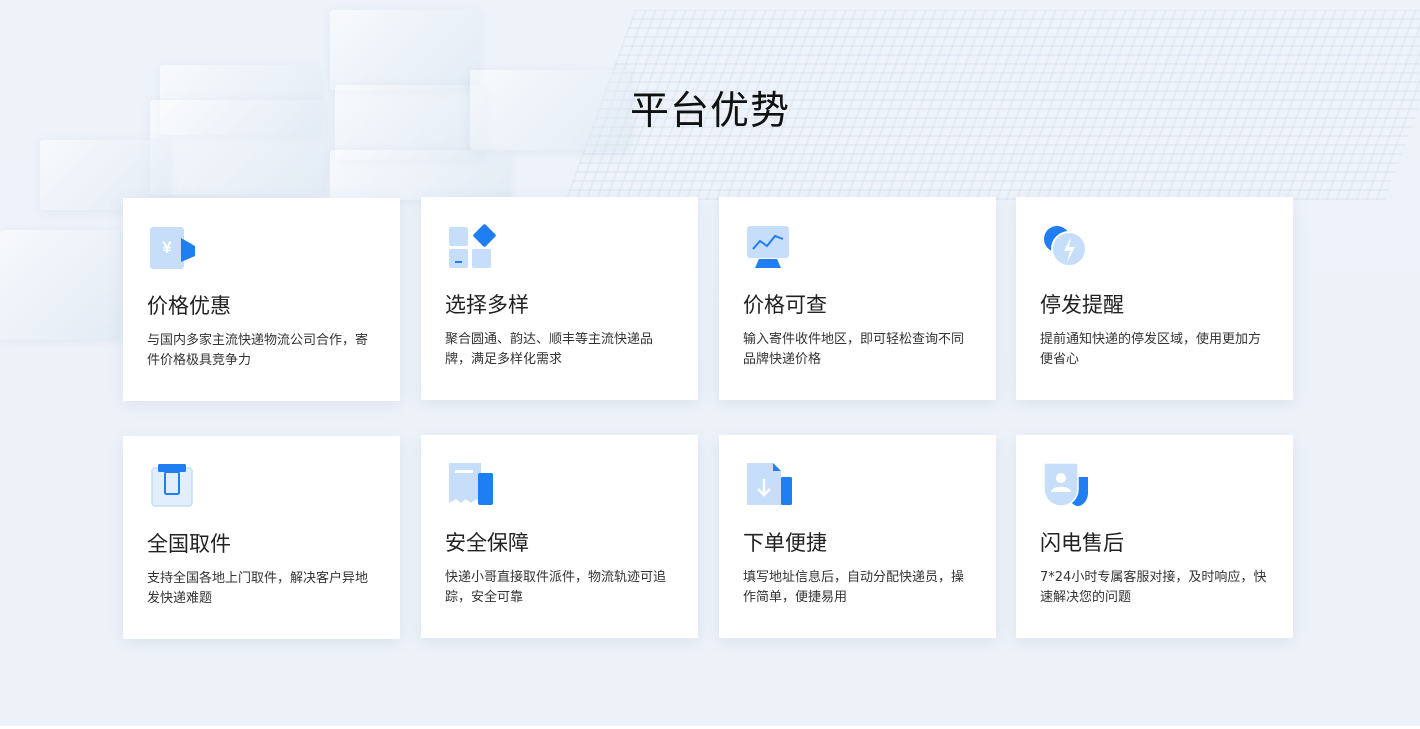 Image resolution: width=1420 pixels, height=729 pixels. Describe the element at coordinates (1082, 305) in the screenshot. I see `card-title: 停发提醒` at that location.